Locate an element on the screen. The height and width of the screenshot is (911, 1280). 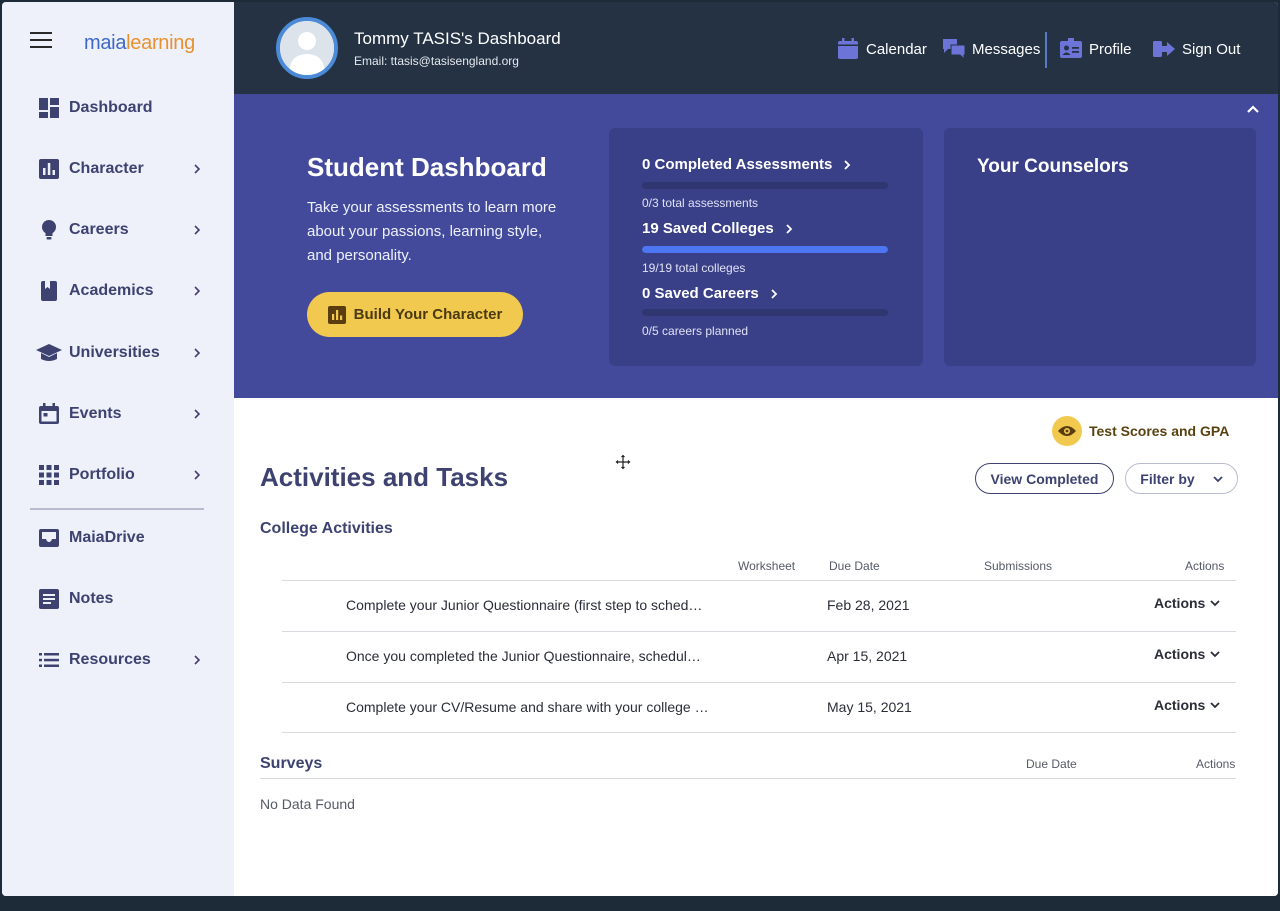
stat-saved-colleges: 19 Saved Colleges is located at coordinates (718, 228).